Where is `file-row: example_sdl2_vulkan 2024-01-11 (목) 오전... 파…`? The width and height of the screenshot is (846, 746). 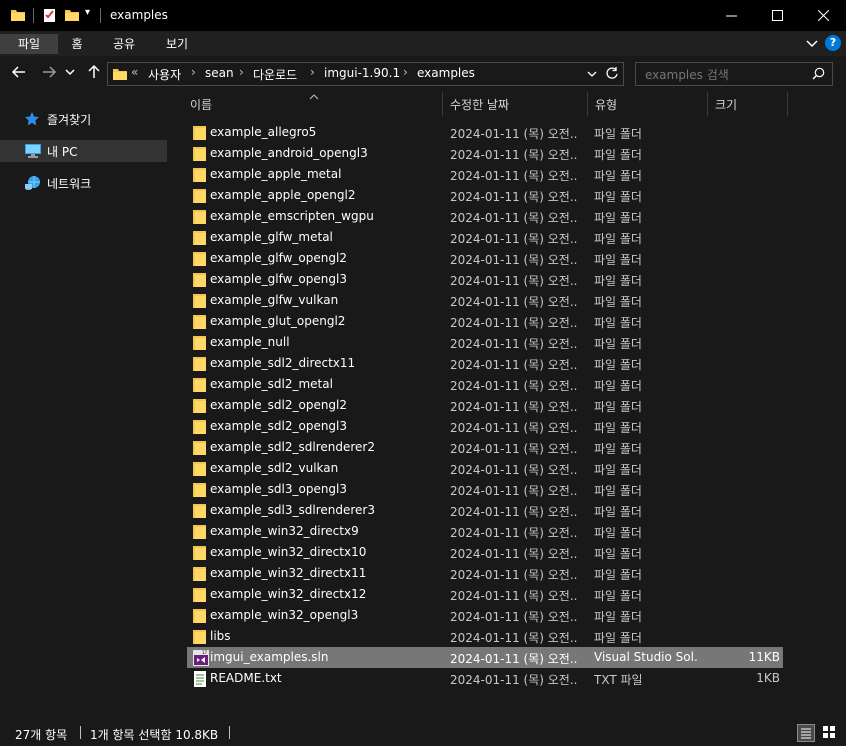
file-row: example_sdl2_vulkan 2024-01-11 (목) 오전... 파… is located at coordinates (485, 468).